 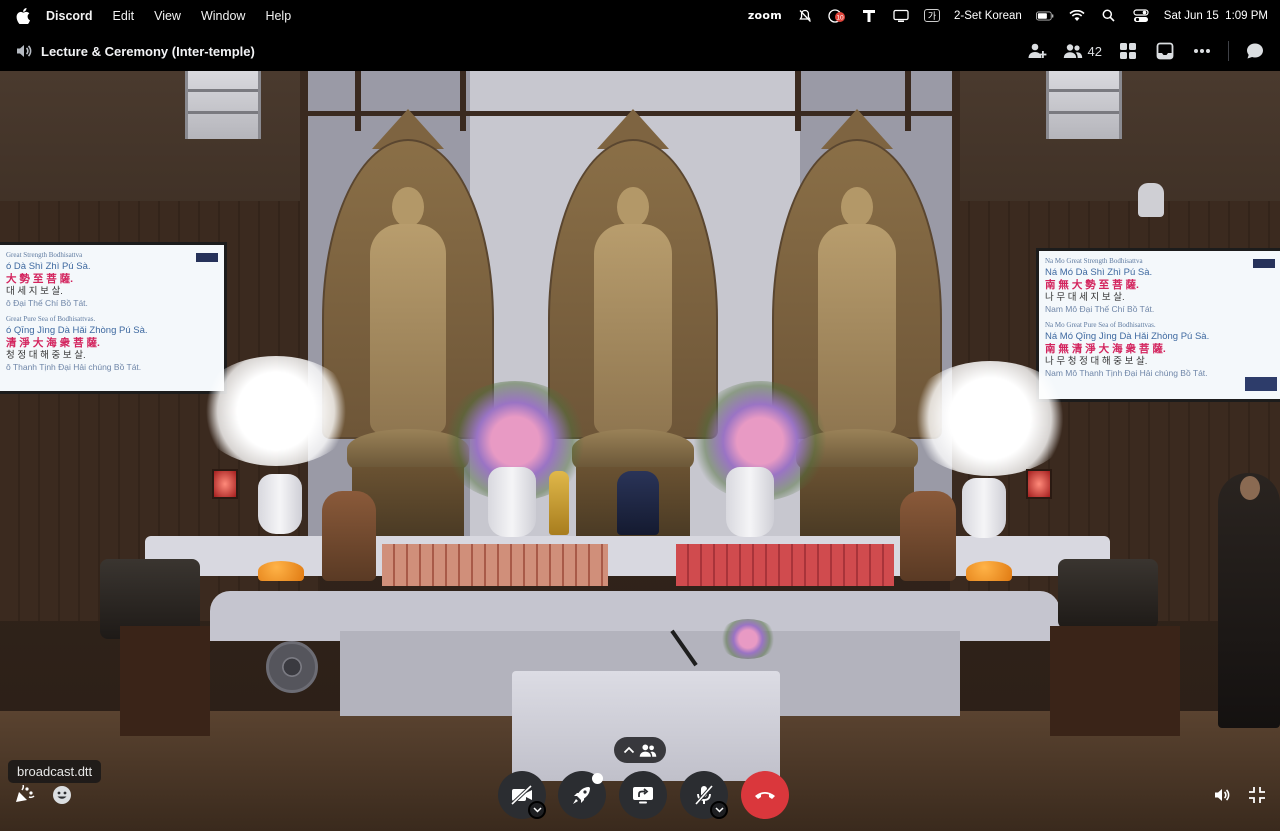 I want to click on temple-drum-right, so click(x=1108, y=594).